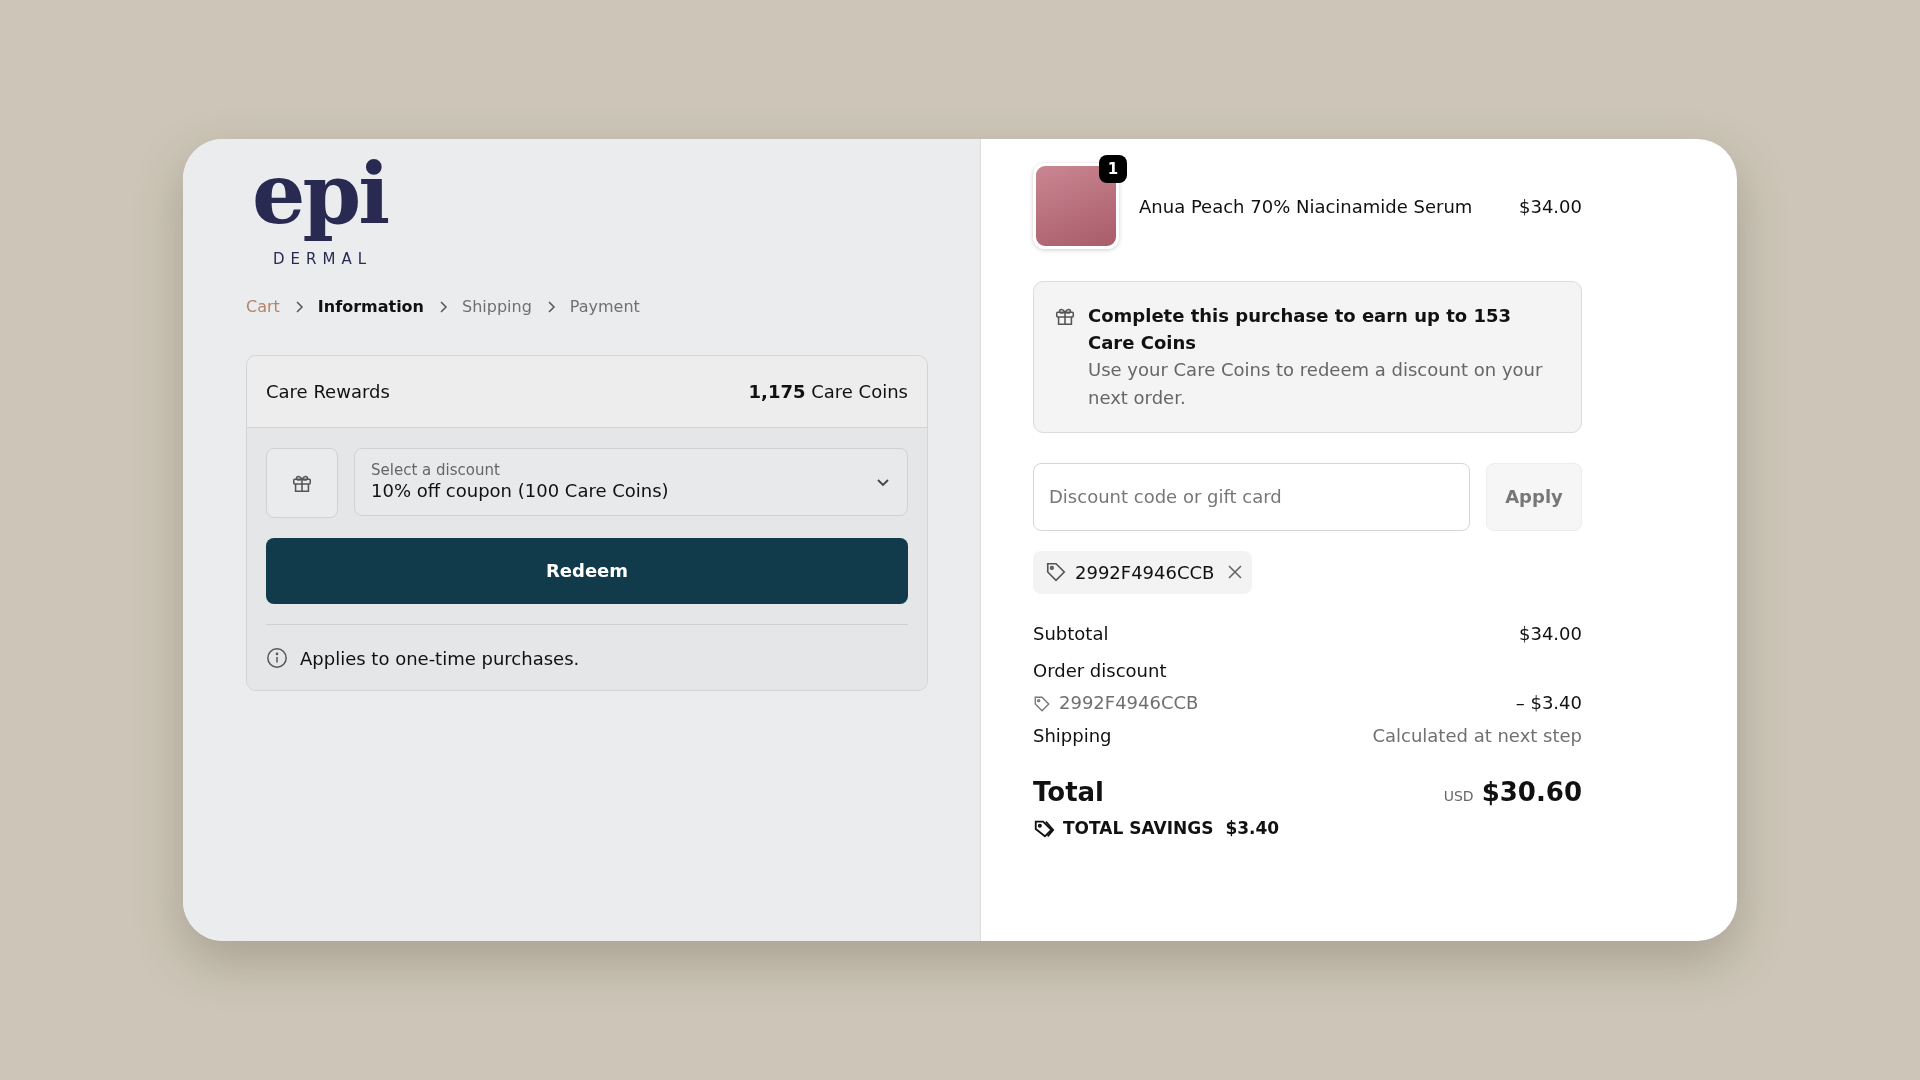 The height and width of the screenshot is (1080, 1920). What do you see at coordinates (1145, 572) in the screenshot?
I see `code-text: 2992F4946CCB` at bounding box center [1145, 572].